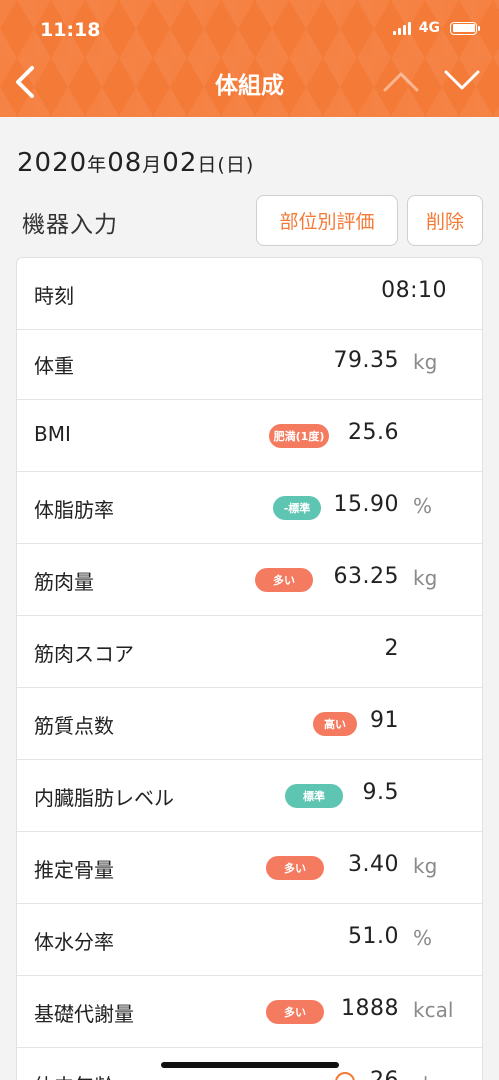  What do you see at coordinates (74, 1075) in the screenshot?
I see `row-label: 体内年齢` at bounding box center [74, 1075].